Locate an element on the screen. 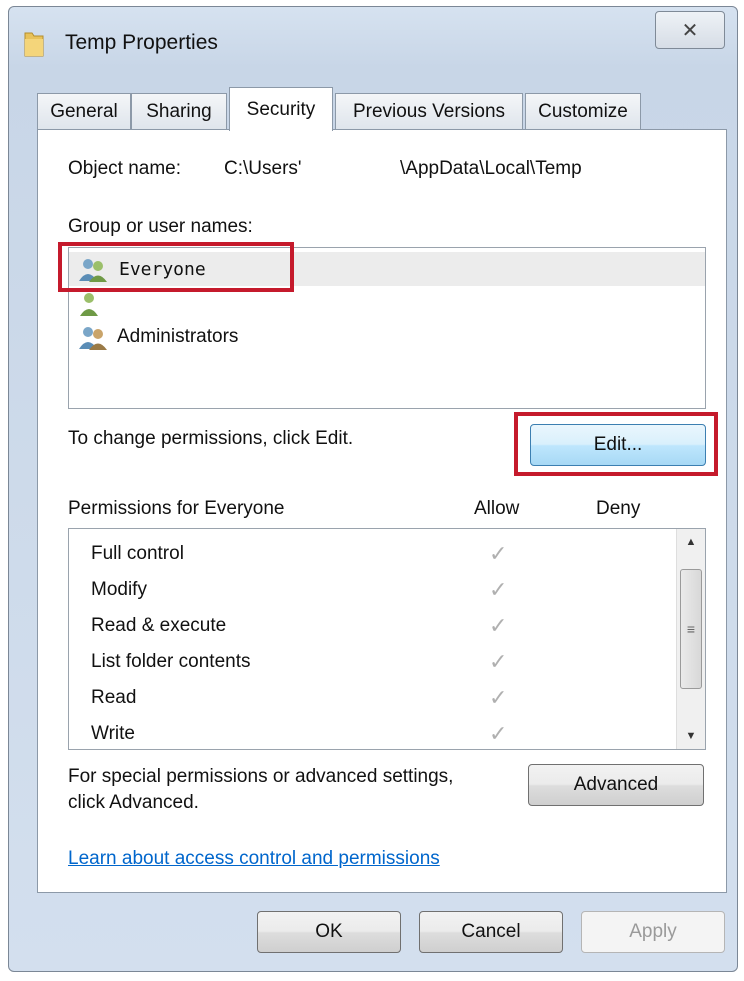  permission-row-read: Read ✓ is located at coordinates (372, 699).